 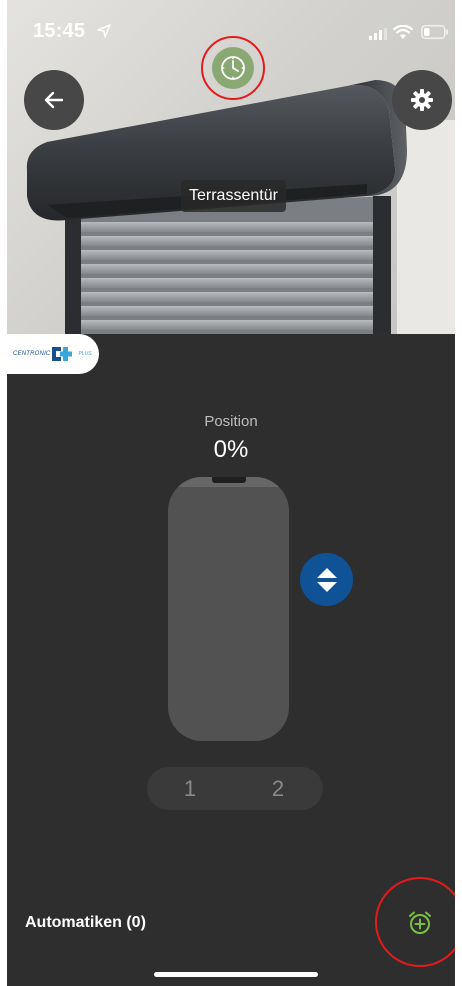 I want to click on position-value: 0%, so click(x=231, y=449).